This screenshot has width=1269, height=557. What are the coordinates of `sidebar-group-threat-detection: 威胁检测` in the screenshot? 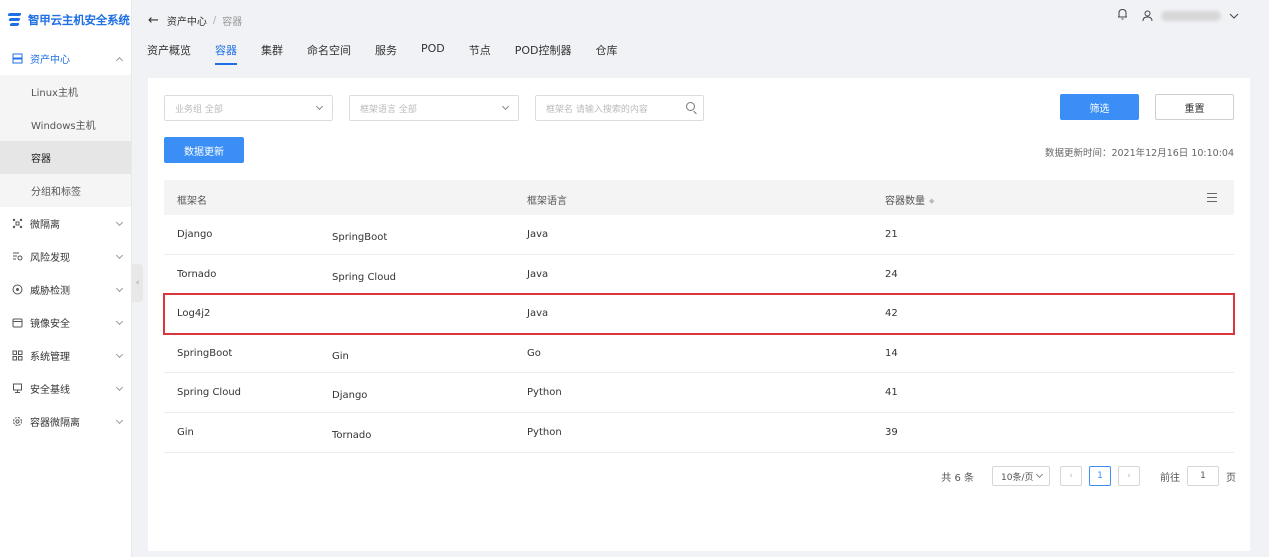 It's located at (65, 289).